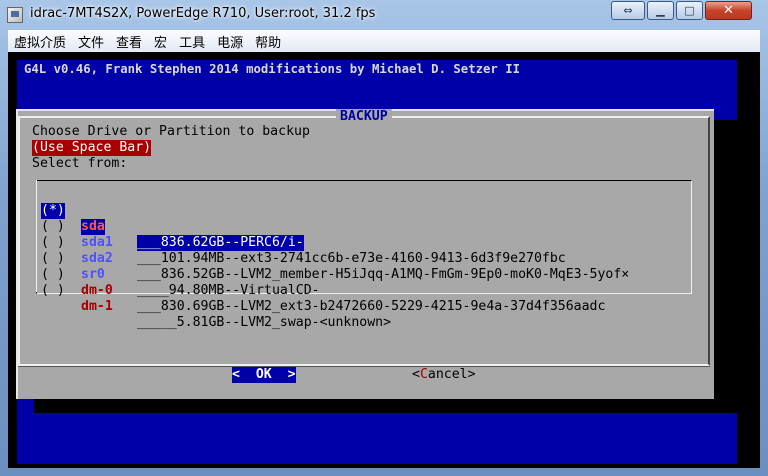  What do you see at coordinates (192, 41) in the screenshot?
I see `menu-tools: 工具` at bounding box center [192, 41].